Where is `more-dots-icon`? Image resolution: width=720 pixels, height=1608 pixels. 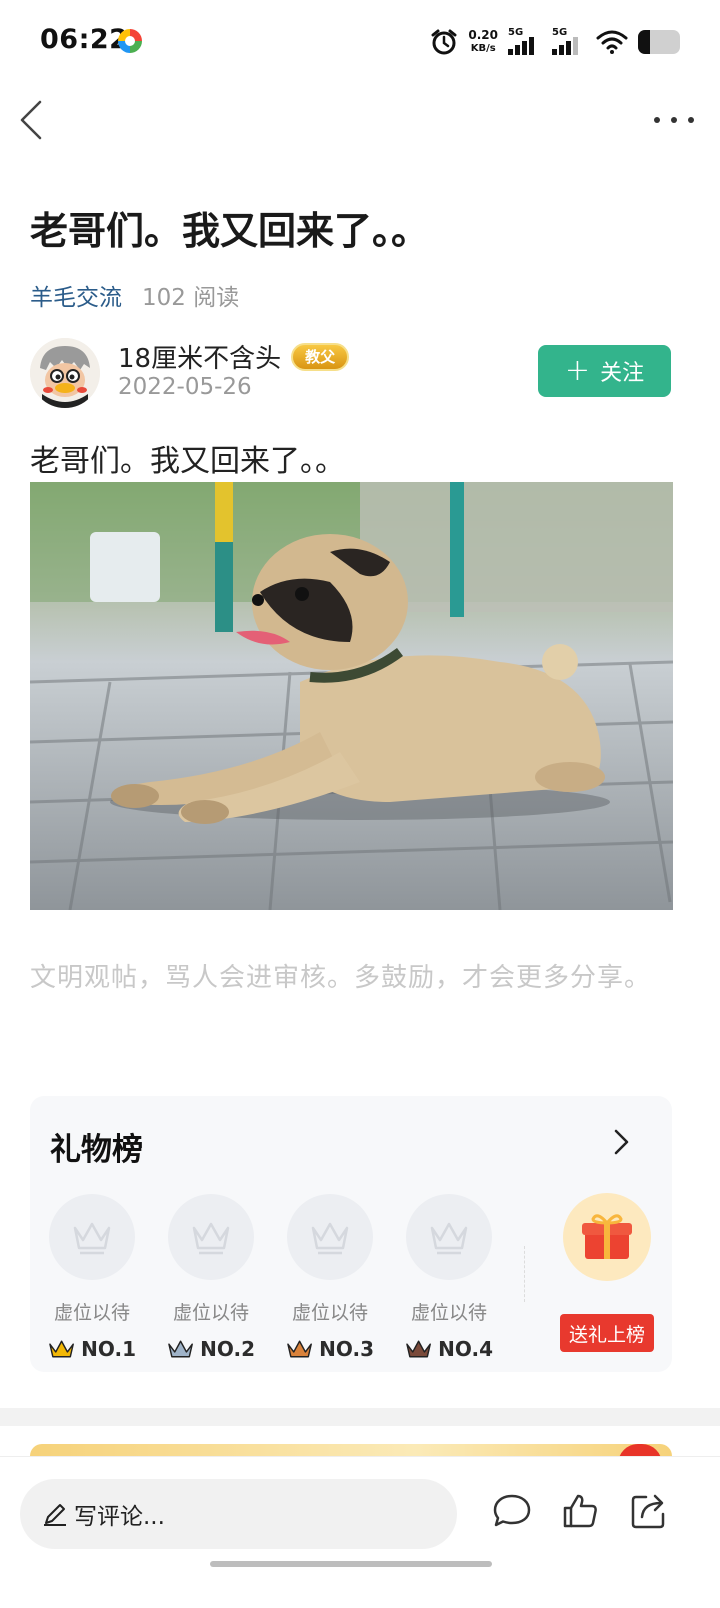 more-dots-icon is located at coordinates (657, 120).